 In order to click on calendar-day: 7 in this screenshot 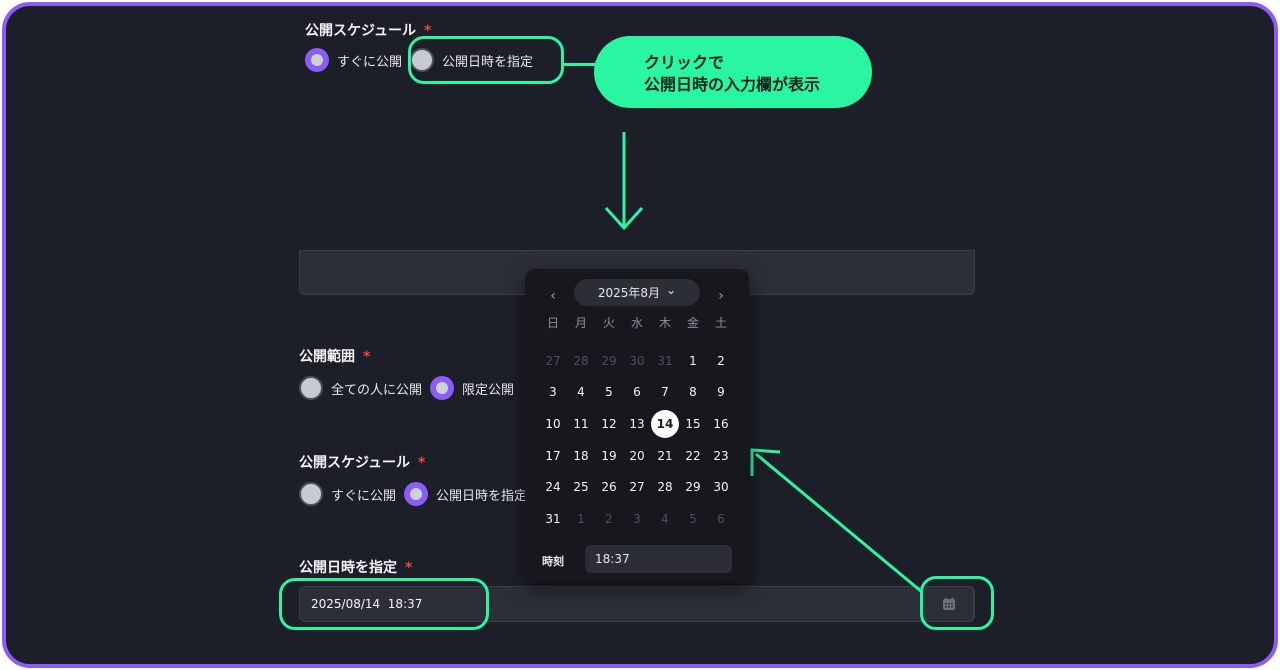, I will do `click(665, 393)`.